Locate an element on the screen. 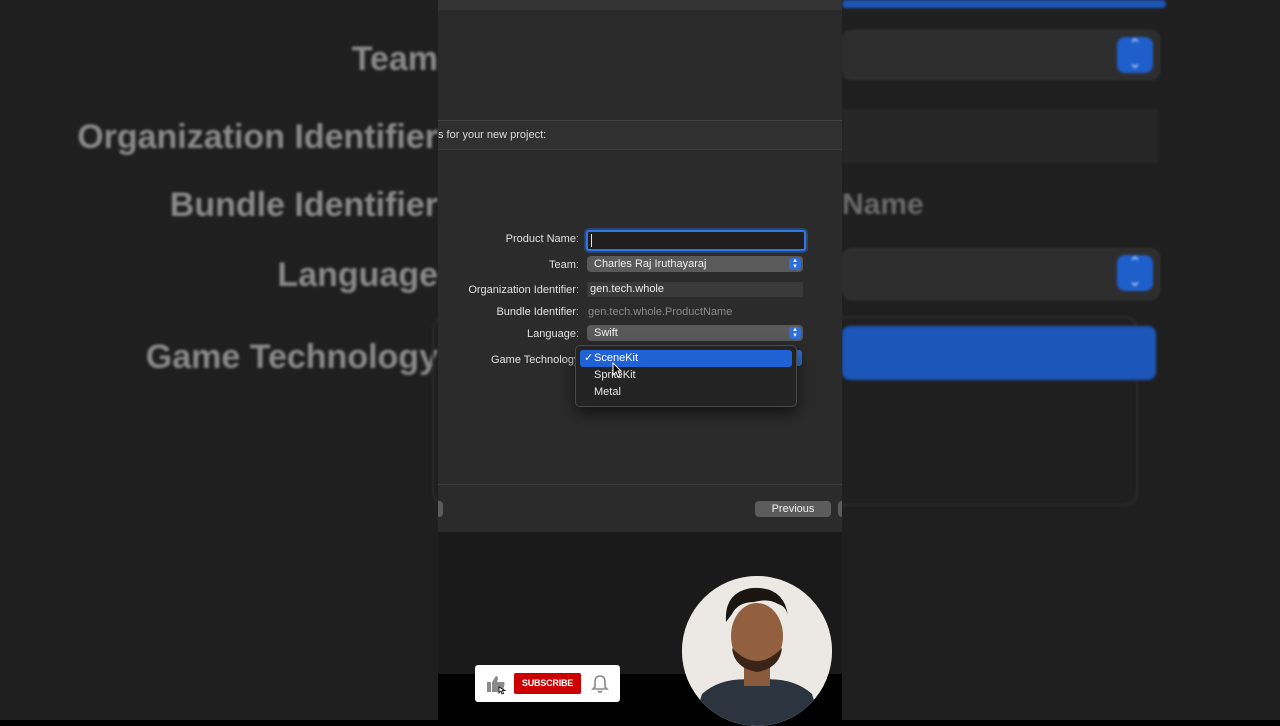  org-identifier-label: Organization Identifier: is located at coordinates (523, 290).